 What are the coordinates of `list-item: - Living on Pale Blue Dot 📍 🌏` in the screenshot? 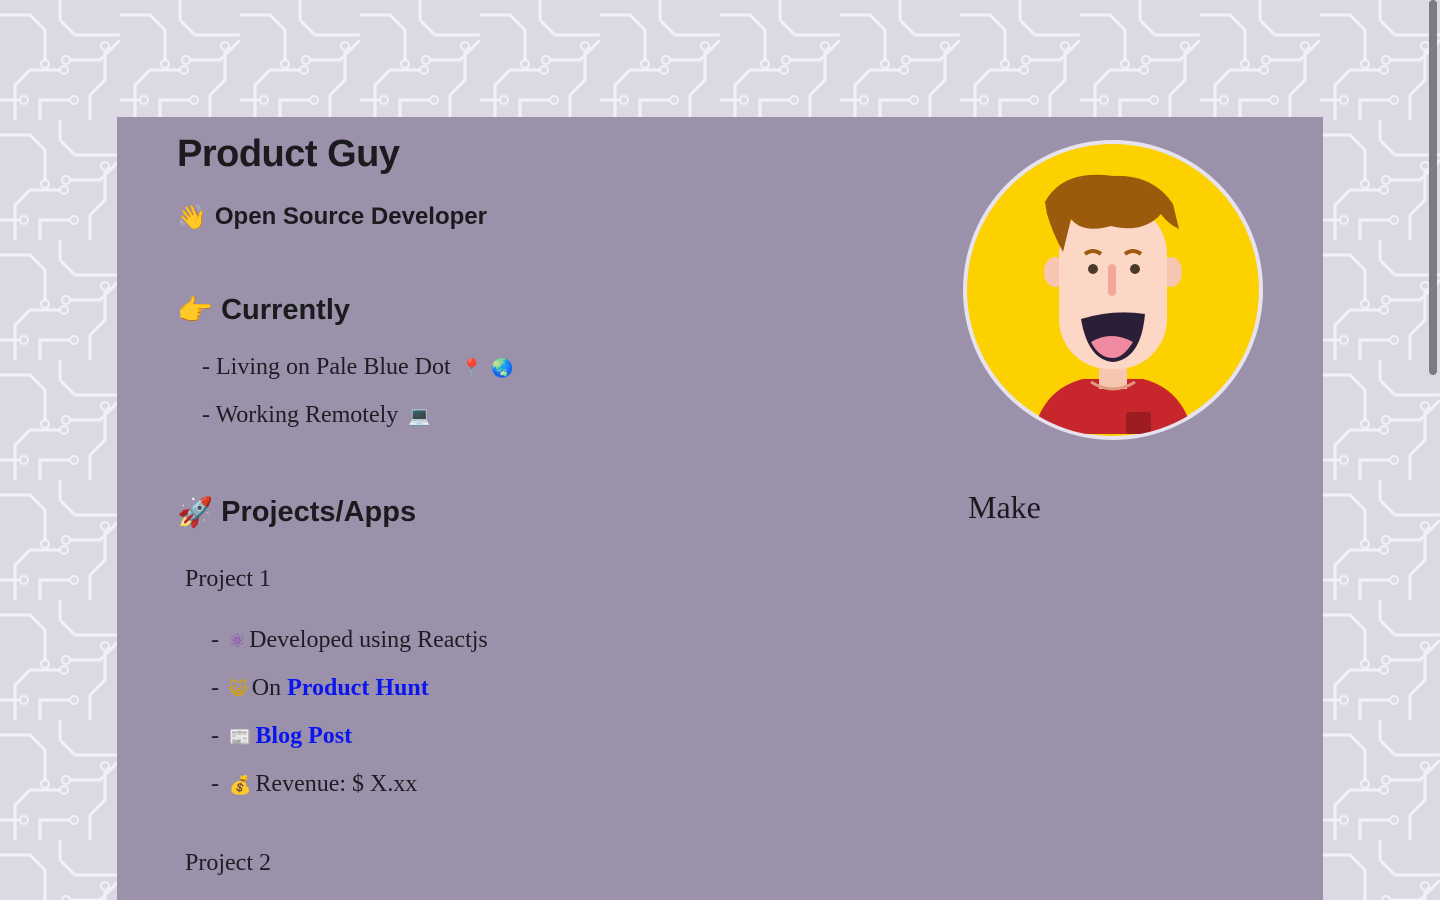 It's located at (360, 367).